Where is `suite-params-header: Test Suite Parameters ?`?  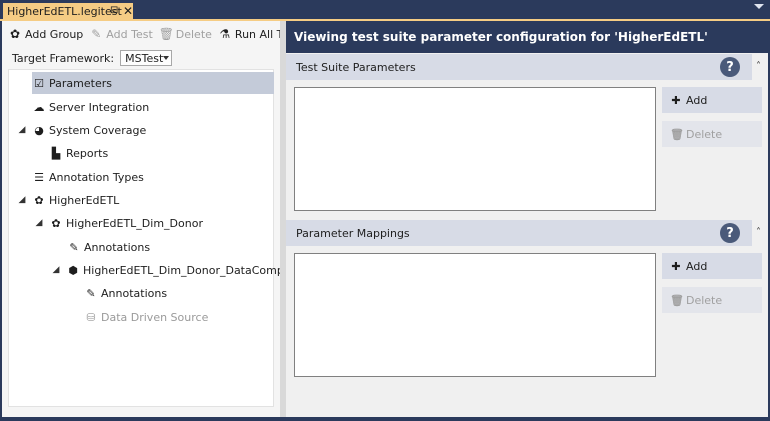
suite-params-header: Test Suite Parameters ? is located at coordinates (519, 67).